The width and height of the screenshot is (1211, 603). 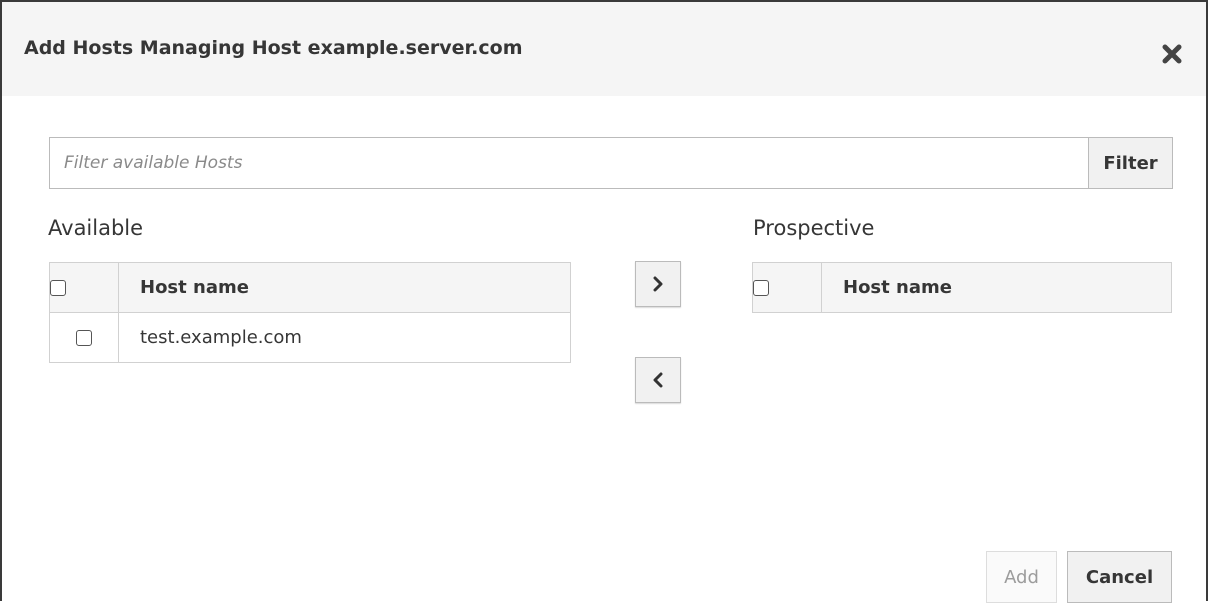 I want to click on chevron-right-icon, so click(x=658, y=284).